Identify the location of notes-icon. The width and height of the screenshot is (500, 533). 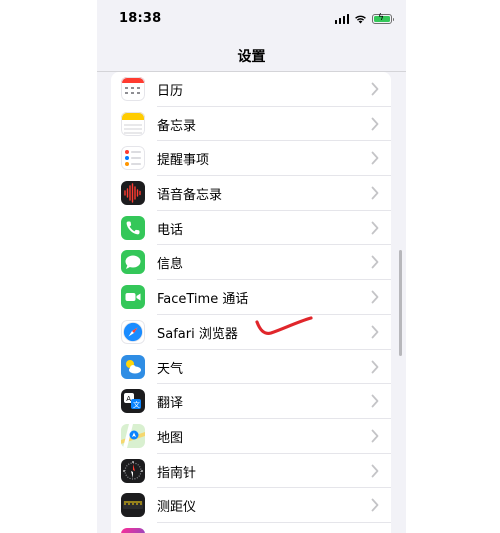
(133, 123).